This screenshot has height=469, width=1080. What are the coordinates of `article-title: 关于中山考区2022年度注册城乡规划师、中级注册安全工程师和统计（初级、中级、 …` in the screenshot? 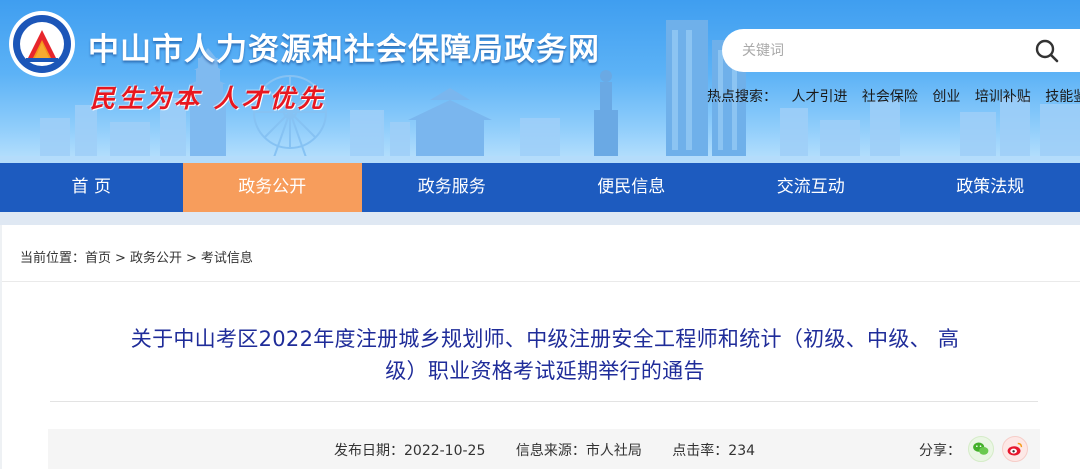 It's located at (545, 355).